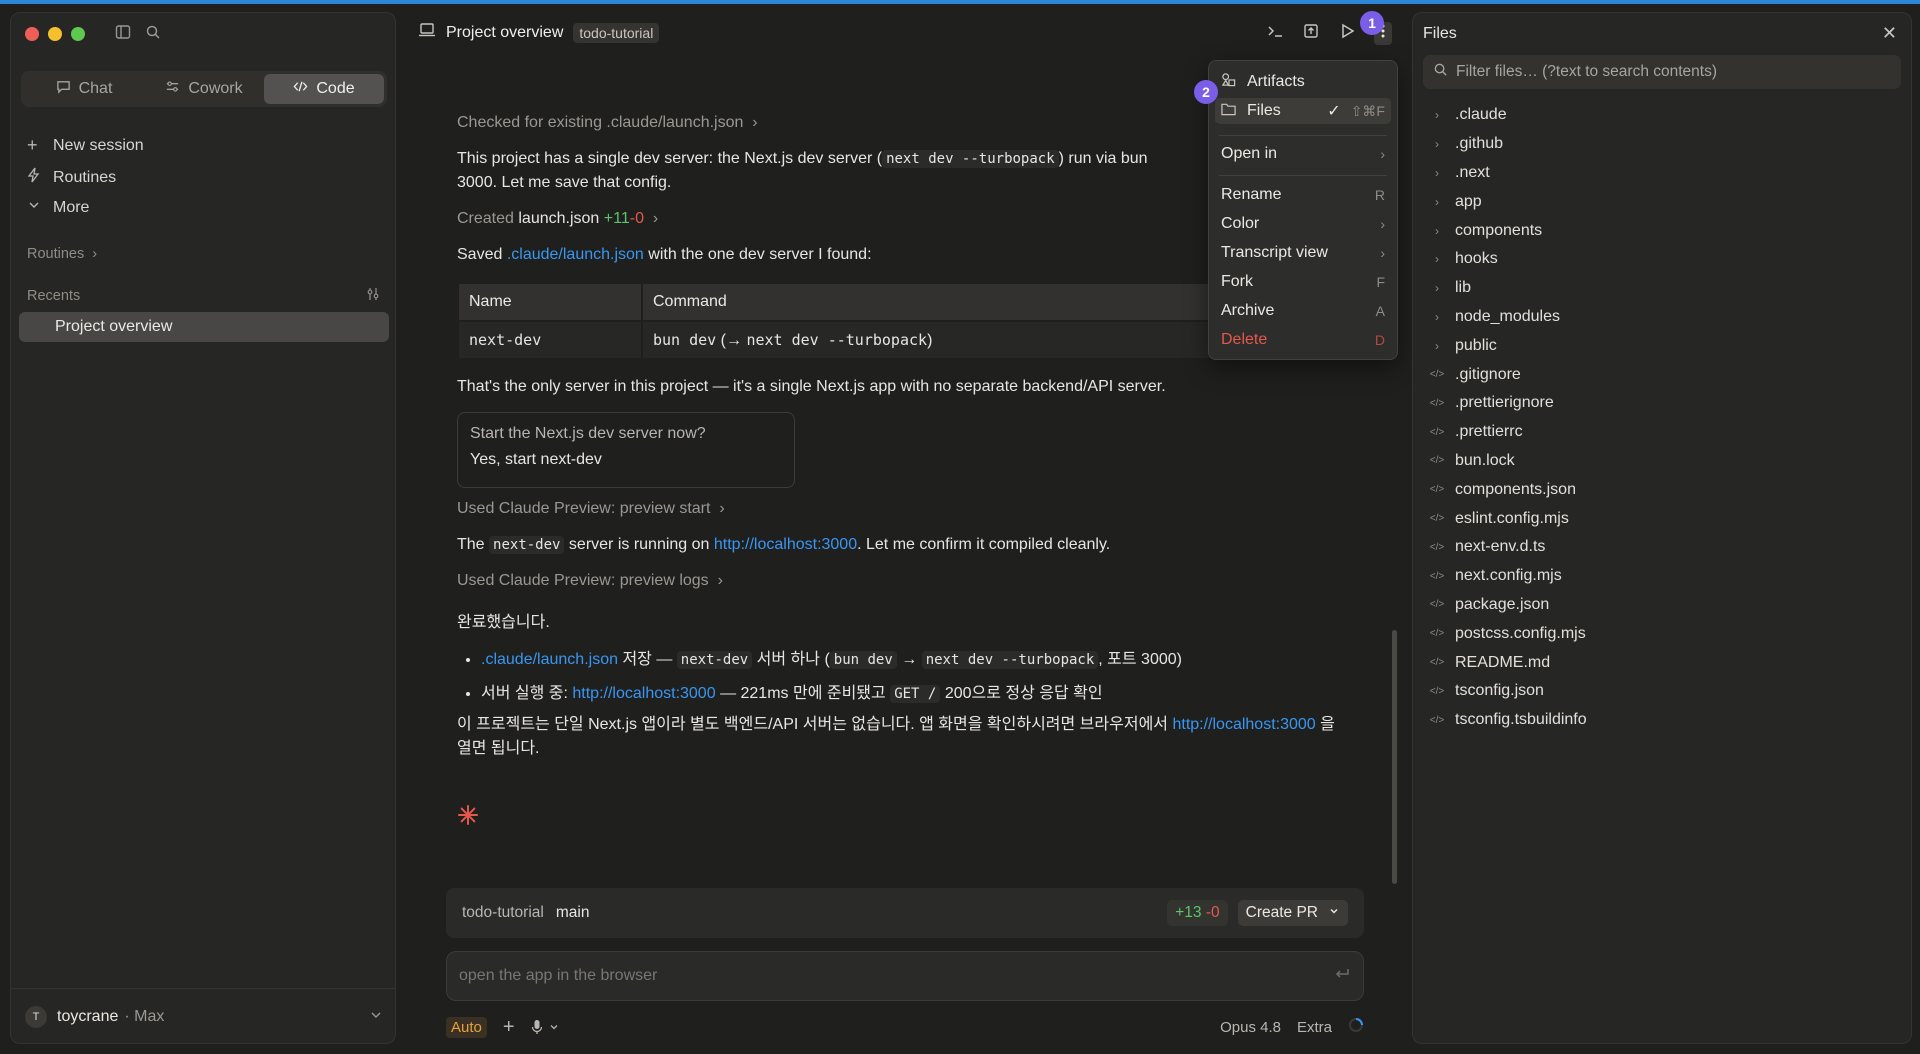 This screenshot has height=1054, width=1920. Describe the element at coordinates (373, 296) in the screenshot. I see `filter-sliders-icon` at that location.